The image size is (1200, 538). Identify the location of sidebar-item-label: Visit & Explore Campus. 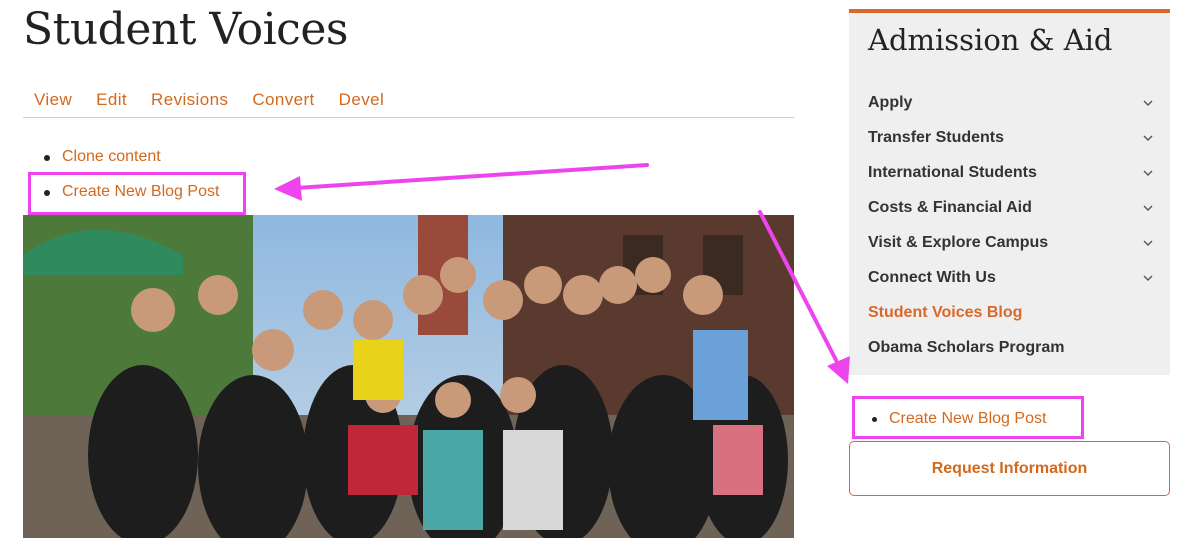
(958, 242).